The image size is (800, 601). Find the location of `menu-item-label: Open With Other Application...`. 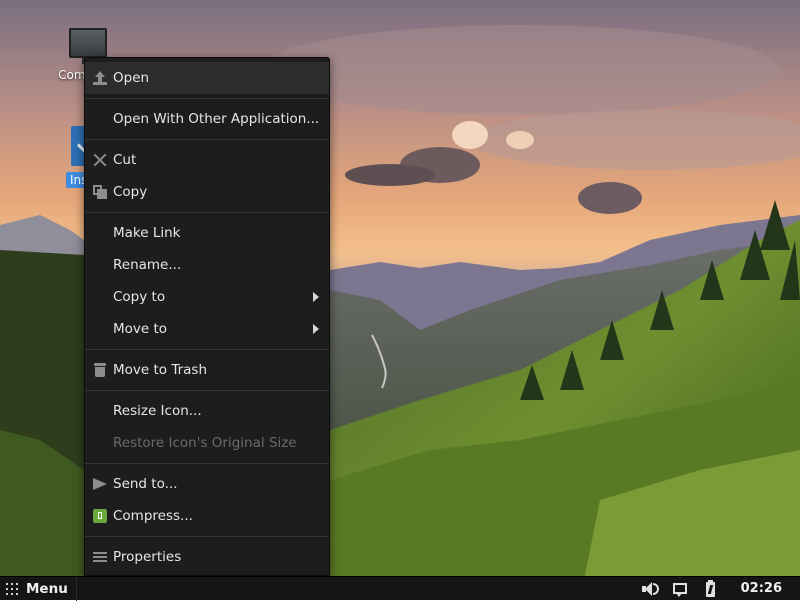

menu-item-label: Open With Other Application... is located at coordinates (216, 119).